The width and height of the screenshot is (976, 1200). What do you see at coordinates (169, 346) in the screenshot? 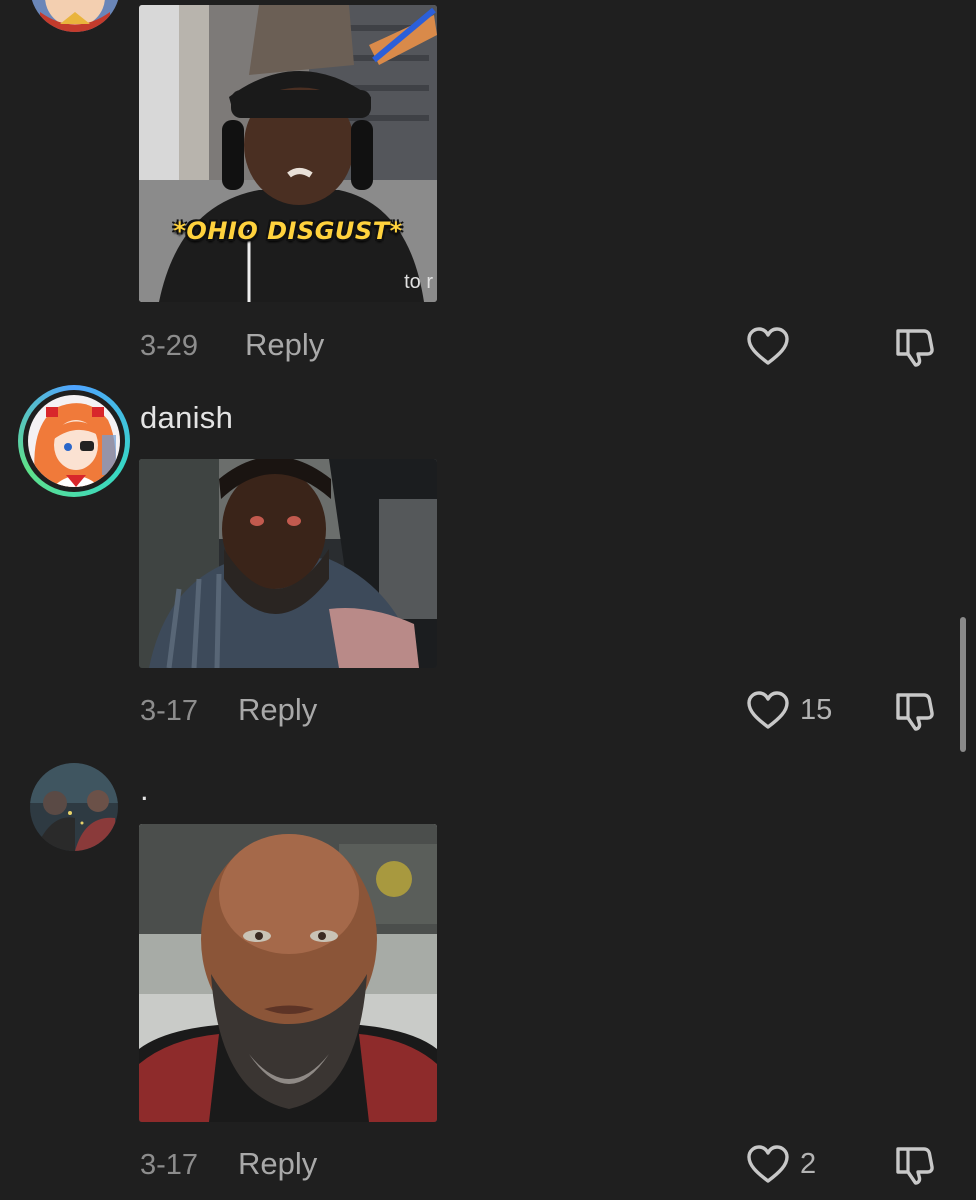
I see `comment-date: 3-29` at bounding box center [169, 346].